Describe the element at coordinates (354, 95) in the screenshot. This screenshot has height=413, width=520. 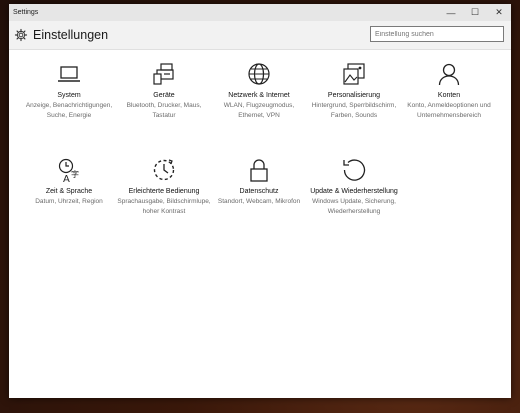
I see `tile-name: Personalisierung` at that location.